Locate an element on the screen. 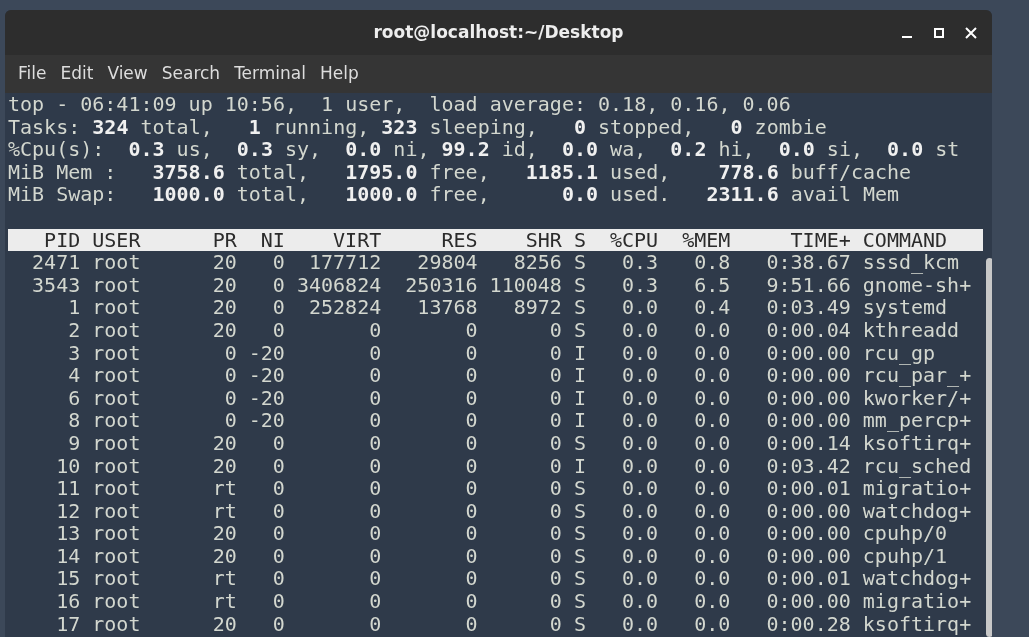 Image resolution: width=1029 pixels, height=637 pixels. table-cell-text: watchdog+ is located at coordinates (917, 579).